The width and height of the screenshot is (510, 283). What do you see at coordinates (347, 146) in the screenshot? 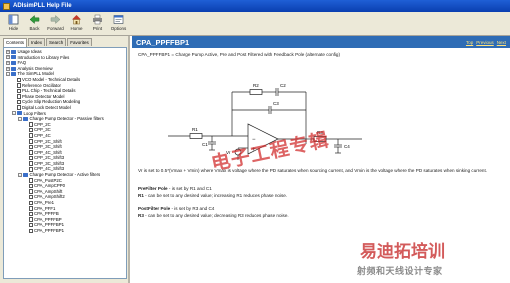
I see `label-c4: C4` at bounding box center [347, 146].